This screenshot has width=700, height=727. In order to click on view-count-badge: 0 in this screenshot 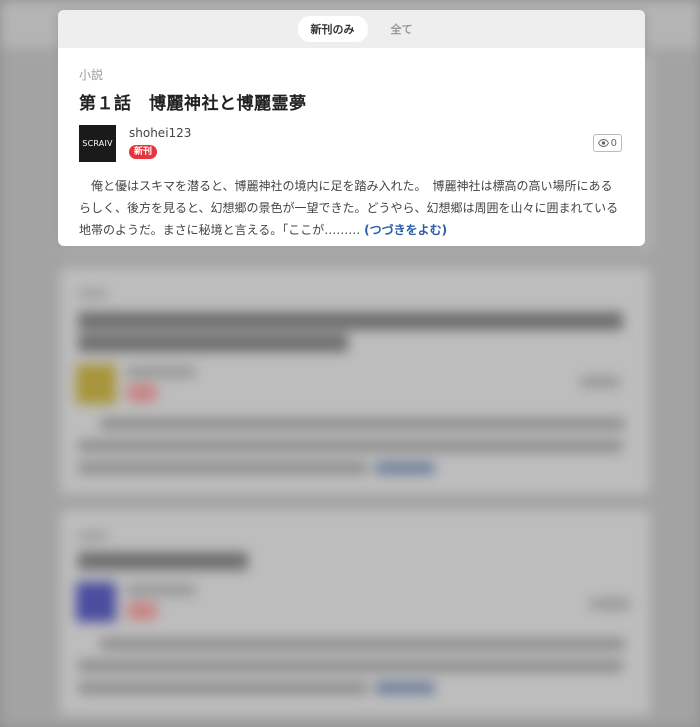, I will do `click(607, 143)`.